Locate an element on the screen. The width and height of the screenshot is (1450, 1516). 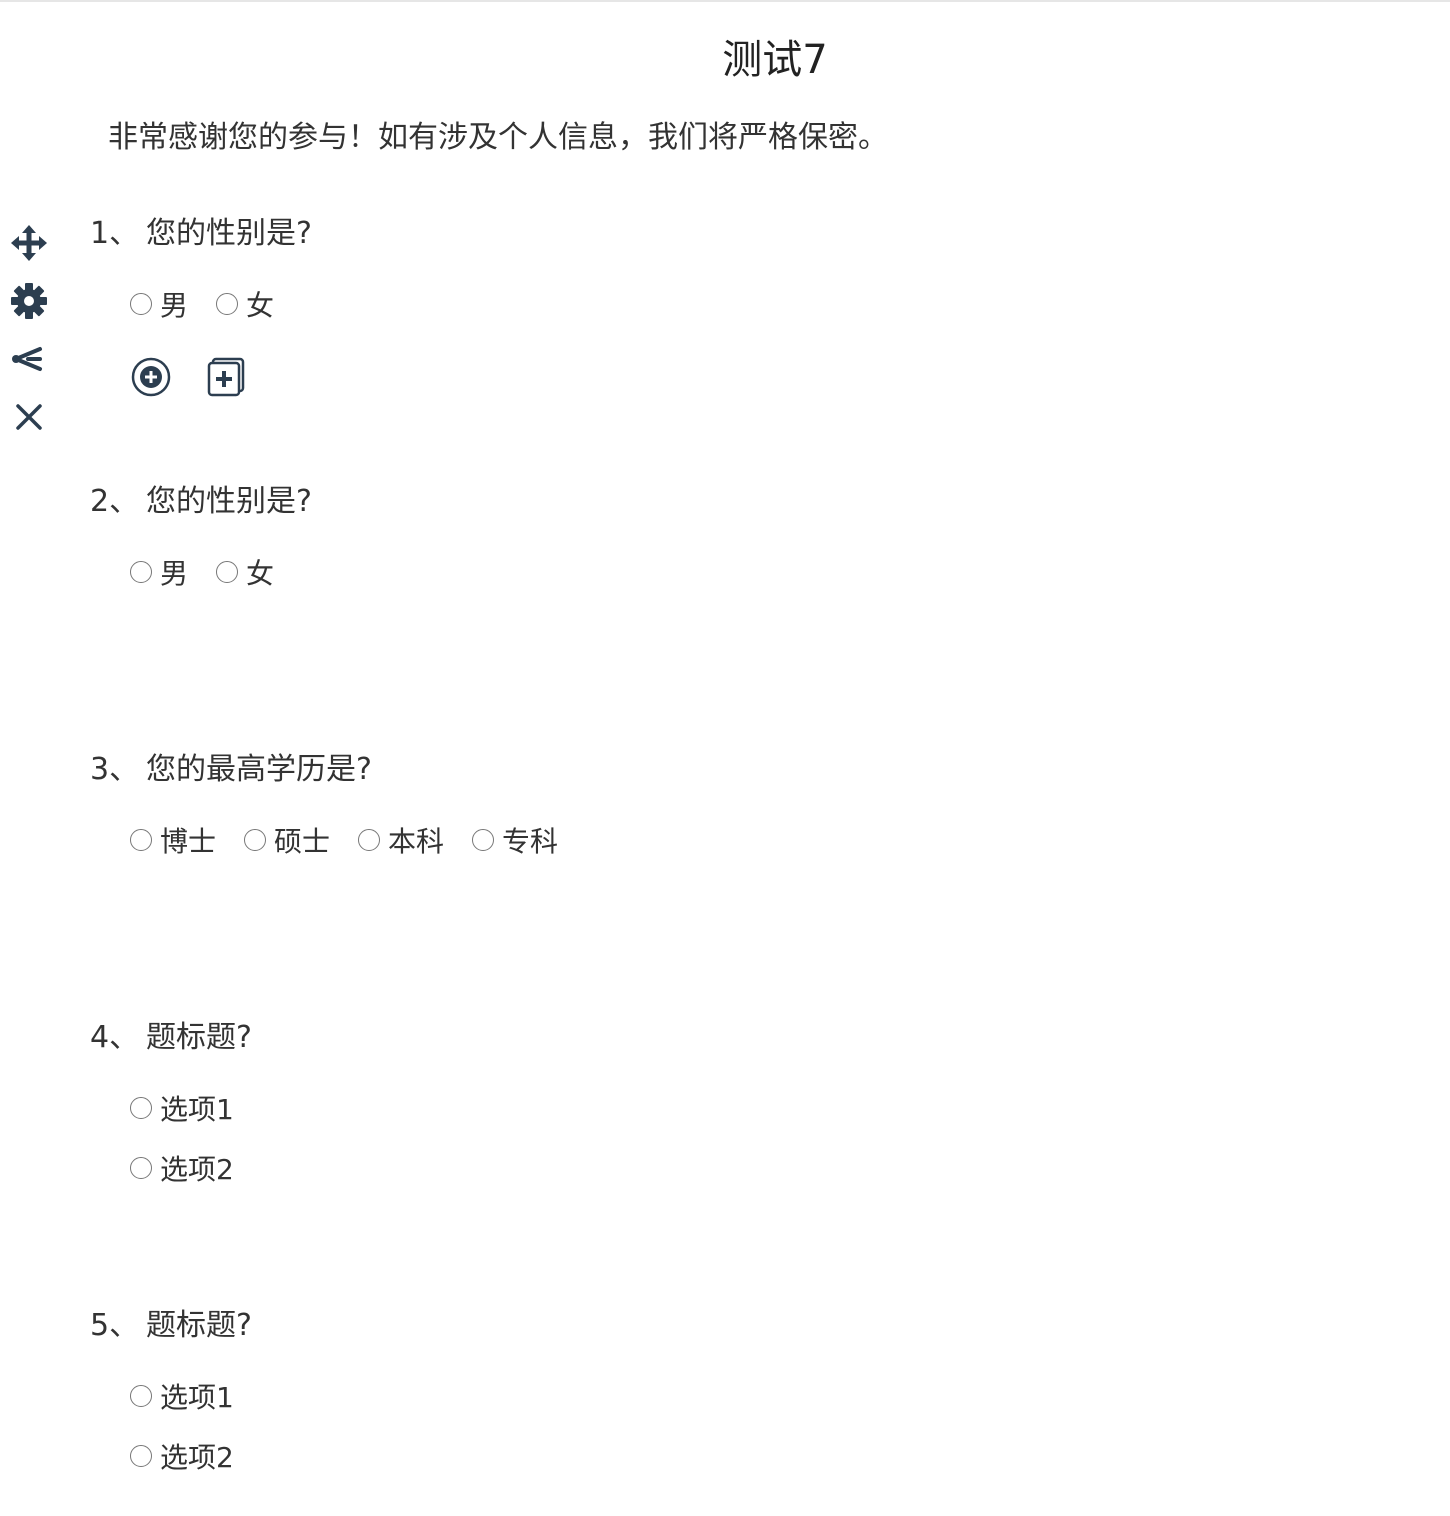
question-title: 5、 题标题? is located at coordinates (171, 1326).